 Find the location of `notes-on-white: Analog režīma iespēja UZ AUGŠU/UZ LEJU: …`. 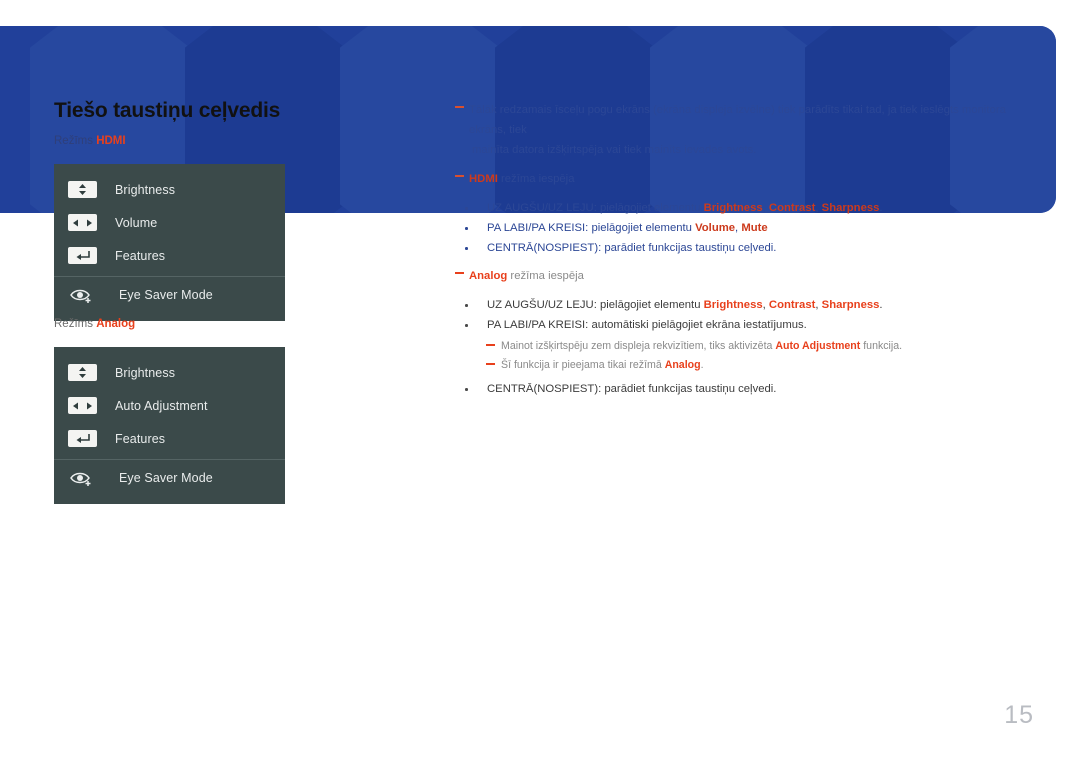

notes-on-white: Analog režīma iespēja UZ AUGŠU/UZ LEJU: … is located at coordinates (737, 332).